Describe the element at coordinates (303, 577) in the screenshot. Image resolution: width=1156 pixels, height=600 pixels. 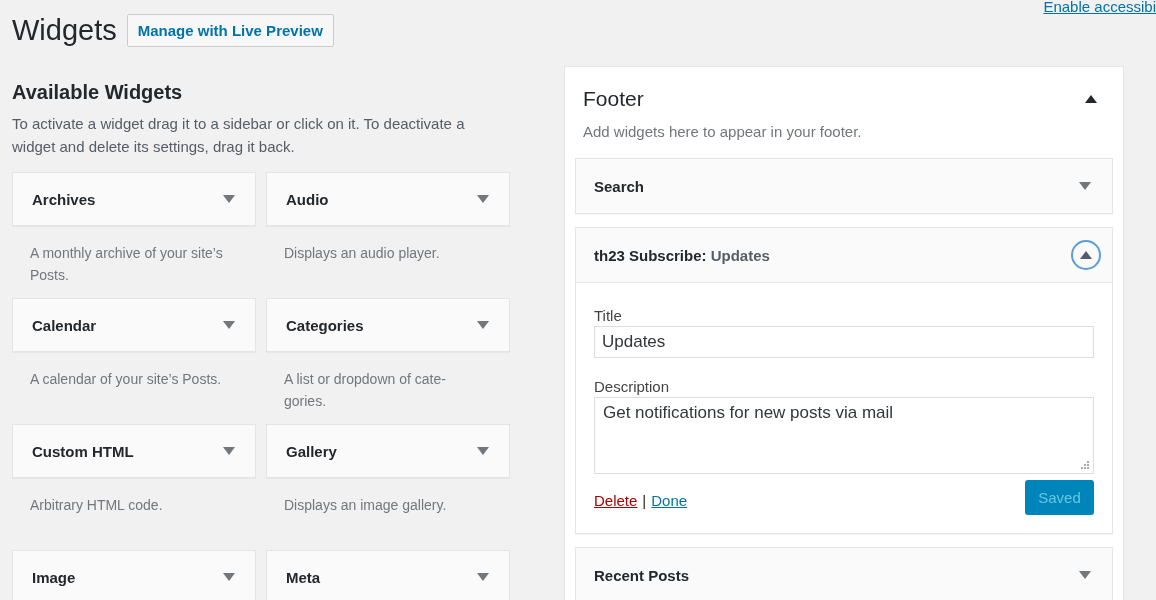
I see `widget-name: Meta` at that location.